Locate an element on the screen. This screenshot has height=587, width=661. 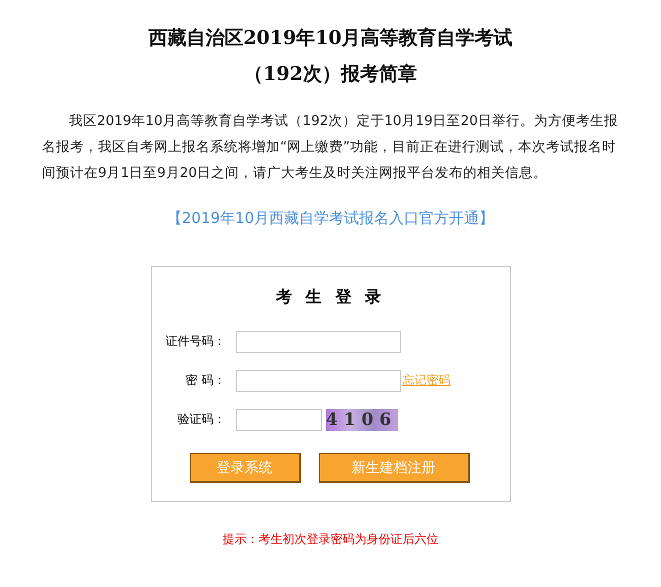
field-label: 密 码： is located at coordinates (205, 380).